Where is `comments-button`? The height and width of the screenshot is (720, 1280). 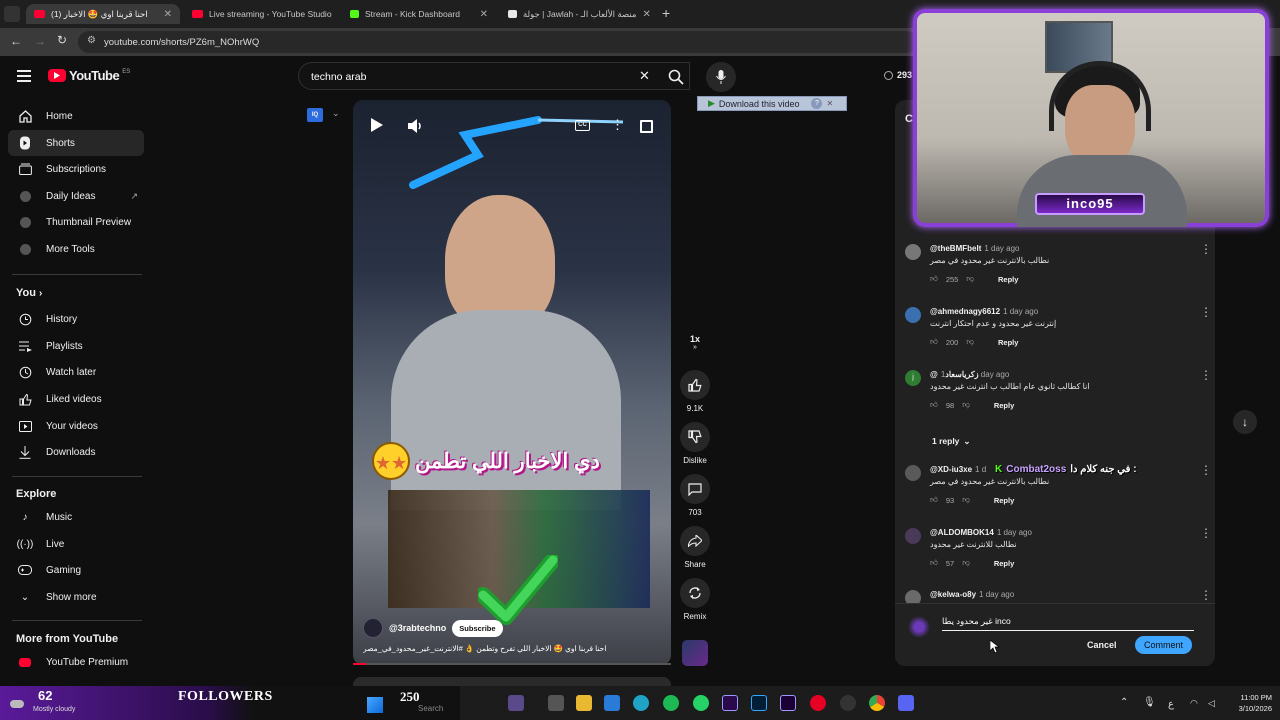
comments-button is located at coordinates (695, 489).